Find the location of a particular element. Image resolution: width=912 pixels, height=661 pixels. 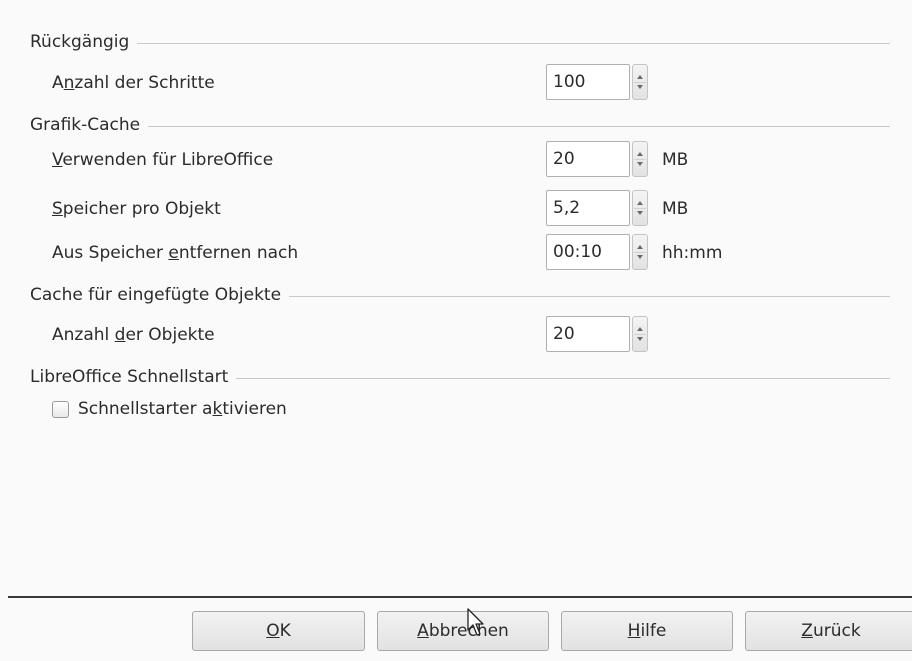

back-button: Zurück is located at coordinates (828, 631).